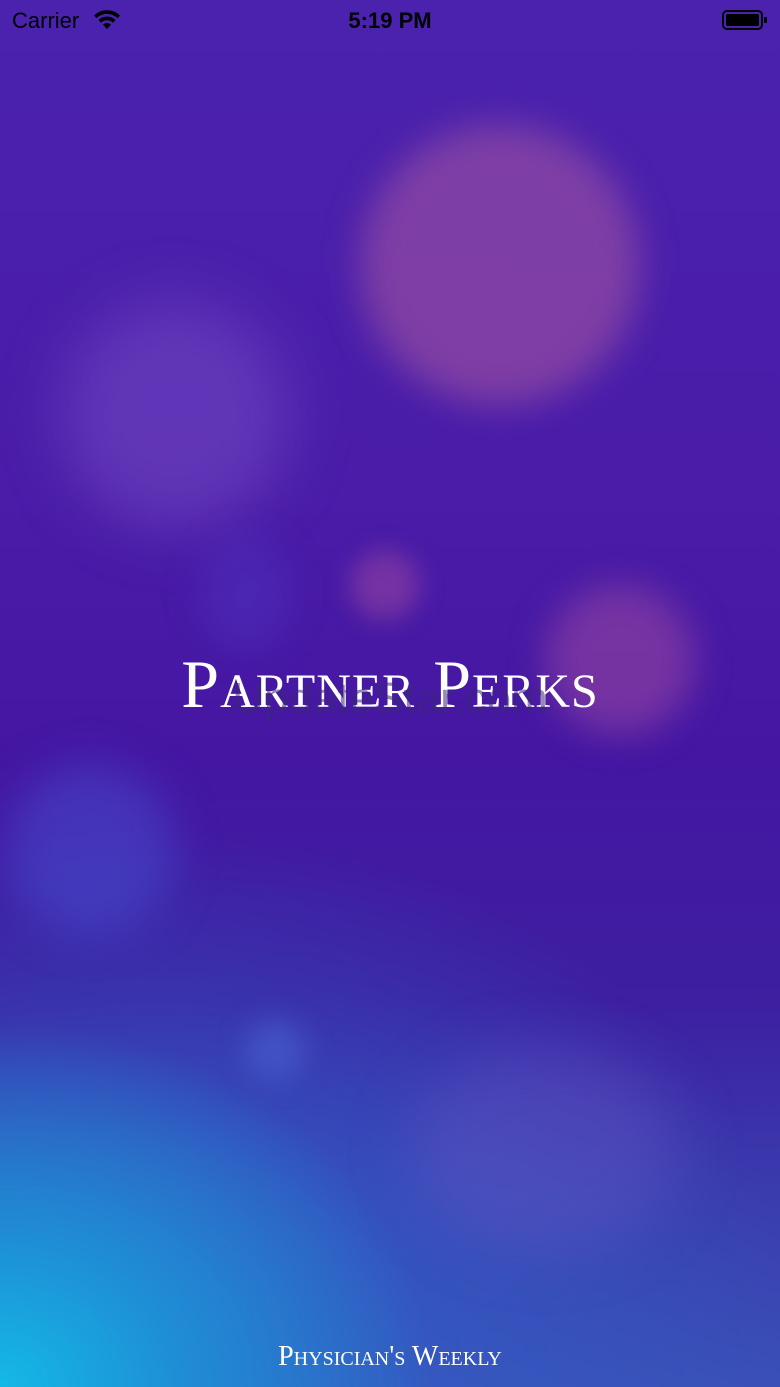  Describe the element at coordinates (390, 698) in the screenshot. I see `watermark: UpdateStar.com` at that location.